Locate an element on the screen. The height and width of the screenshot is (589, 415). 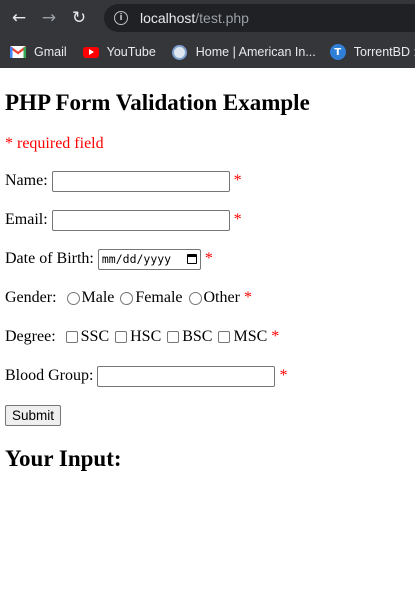
forward-icon: → is located at coordinates (49, 18).